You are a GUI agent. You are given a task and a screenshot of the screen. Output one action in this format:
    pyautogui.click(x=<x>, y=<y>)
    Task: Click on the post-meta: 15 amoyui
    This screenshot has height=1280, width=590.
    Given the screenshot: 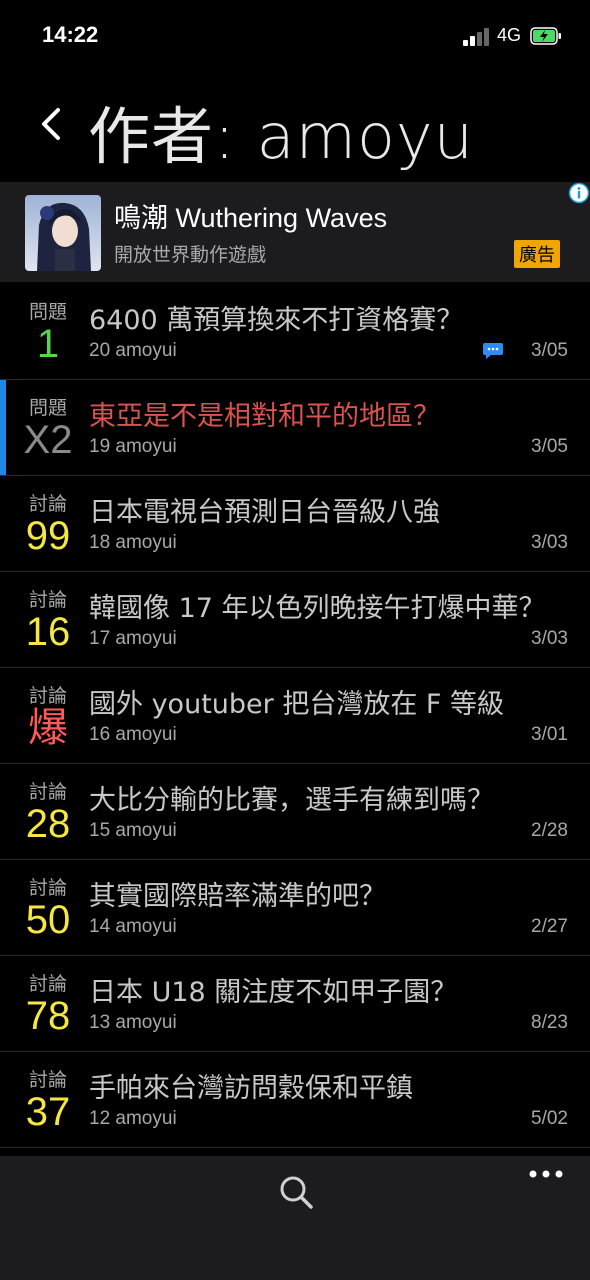 What is the action you would take?
    pyautogui.click(x=133, y=830)
    